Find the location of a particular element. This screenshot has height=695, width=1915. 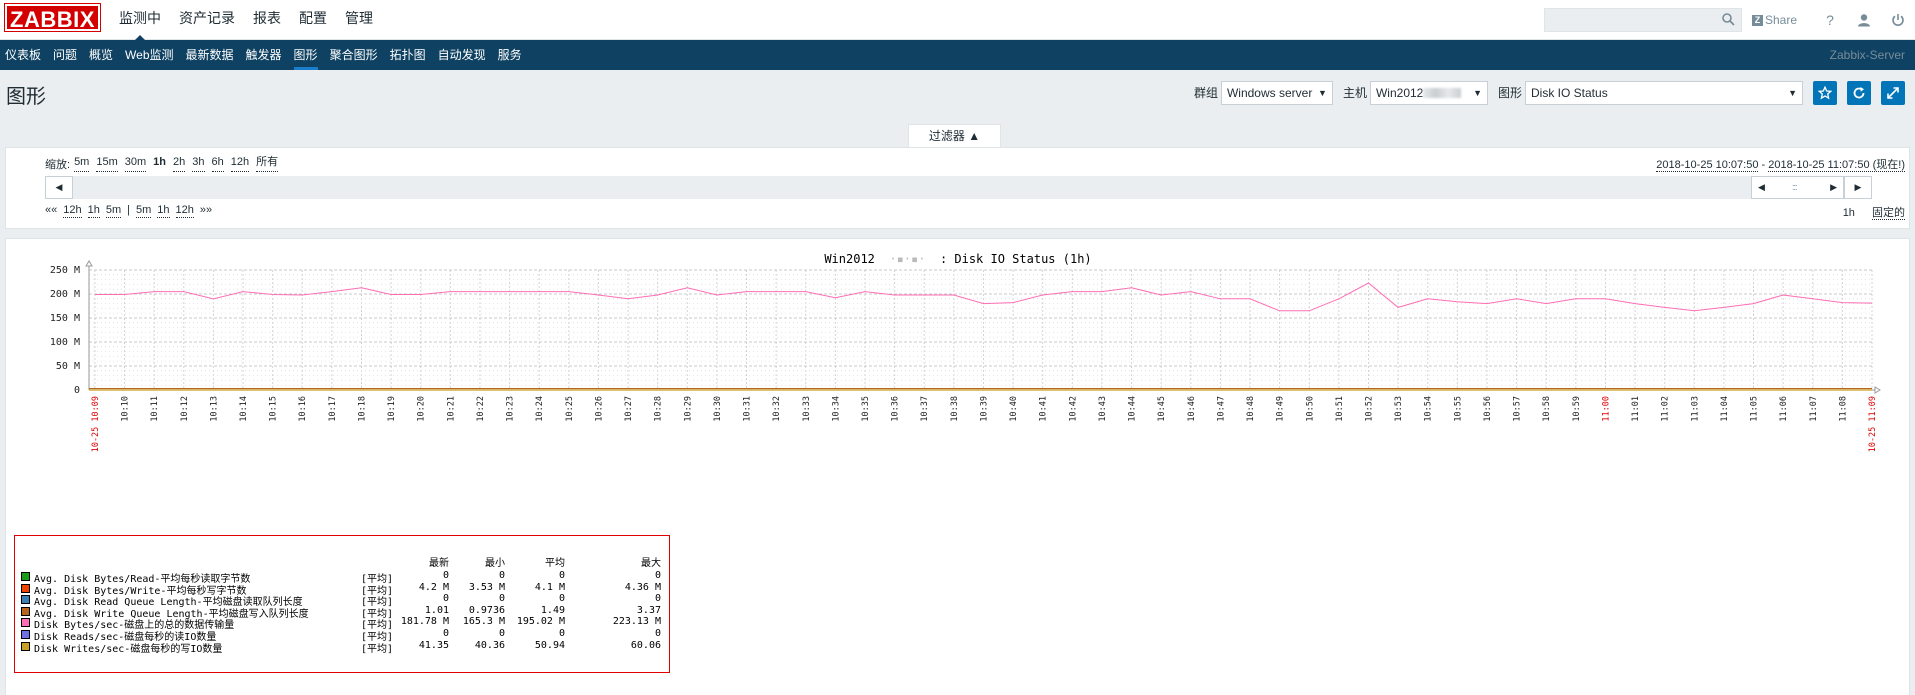

legend-avg: 1.49 is located at coordinates (552, 610).